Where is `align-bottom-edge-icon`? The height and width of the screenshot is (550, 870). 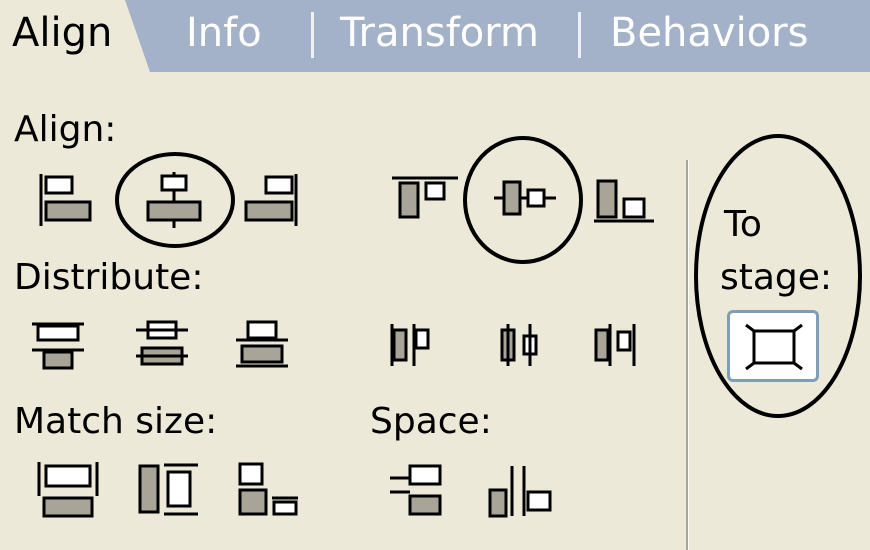 align-bottom-edge-icon is located at coordinates (624, 200).